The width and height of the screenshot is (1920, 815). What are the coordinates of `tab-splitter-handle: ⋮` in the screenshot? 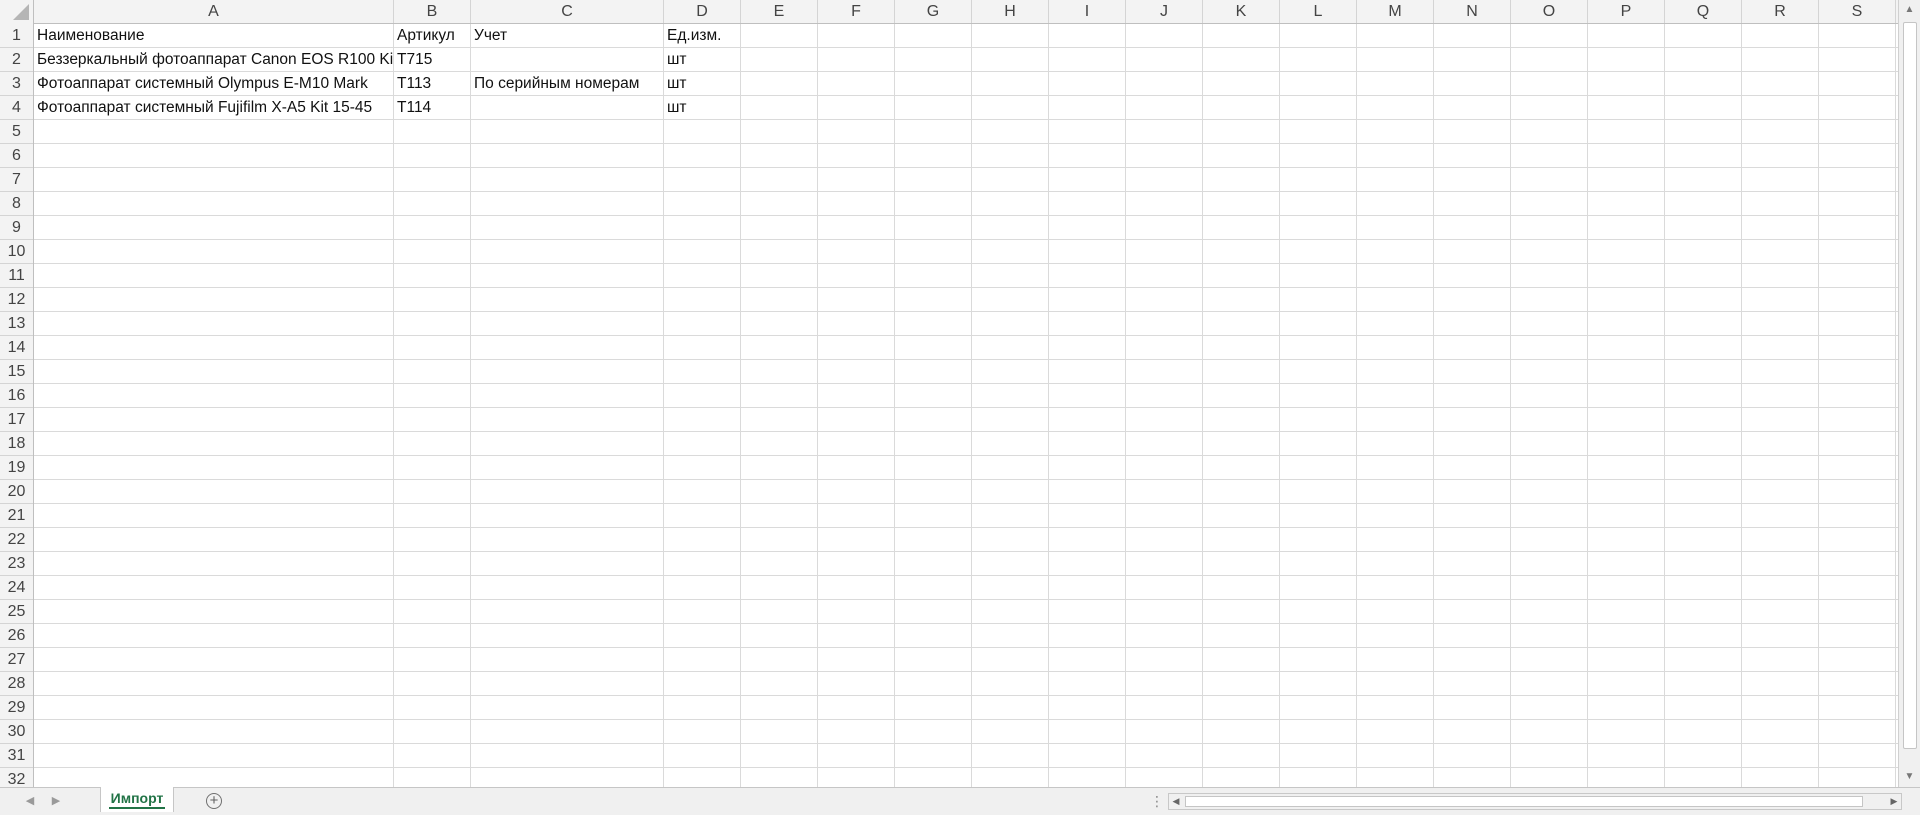 It's located at (1157, 801).